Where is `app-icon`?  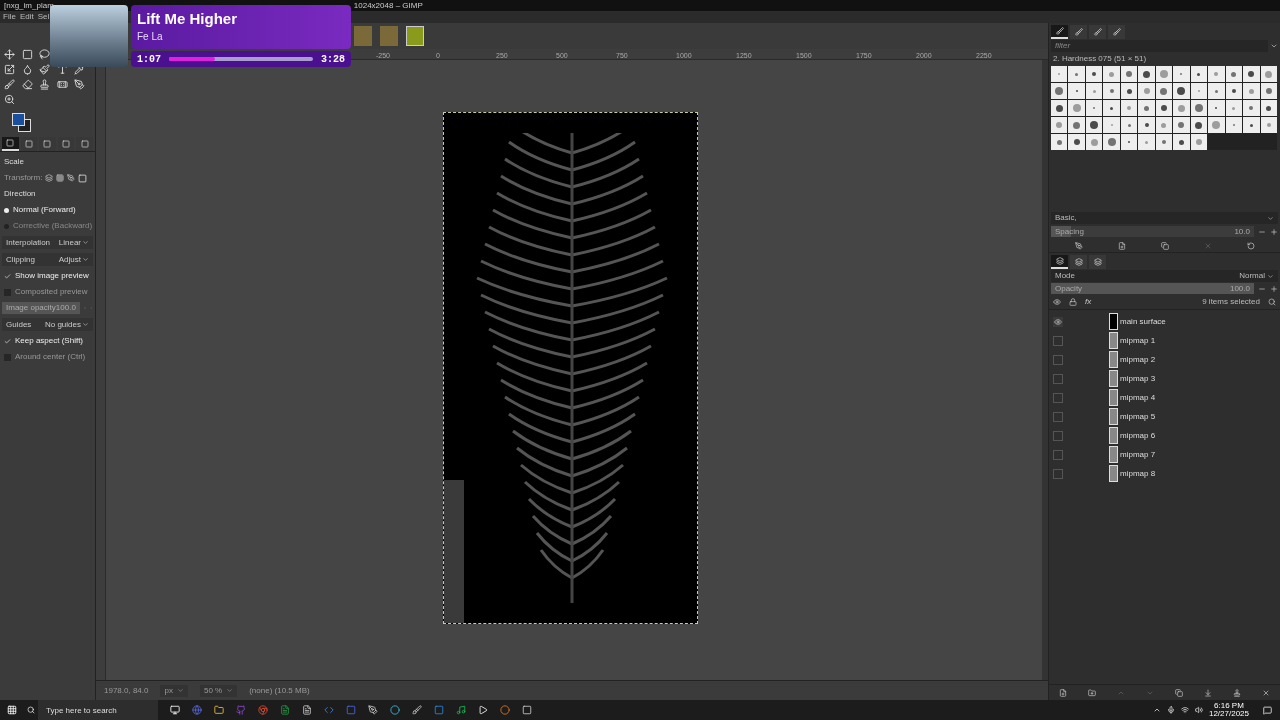 app-icon is located at coordinates (351, 710).